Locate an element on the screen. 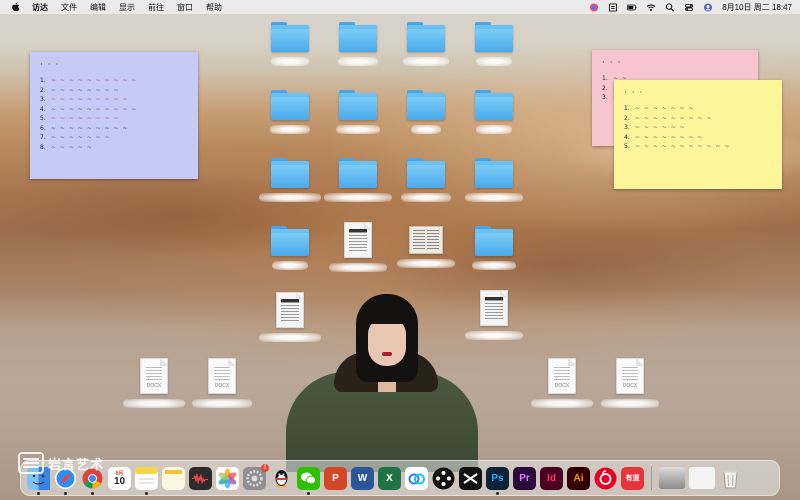  watermark: 岩言艺术 is located at coordinates (61, 463).